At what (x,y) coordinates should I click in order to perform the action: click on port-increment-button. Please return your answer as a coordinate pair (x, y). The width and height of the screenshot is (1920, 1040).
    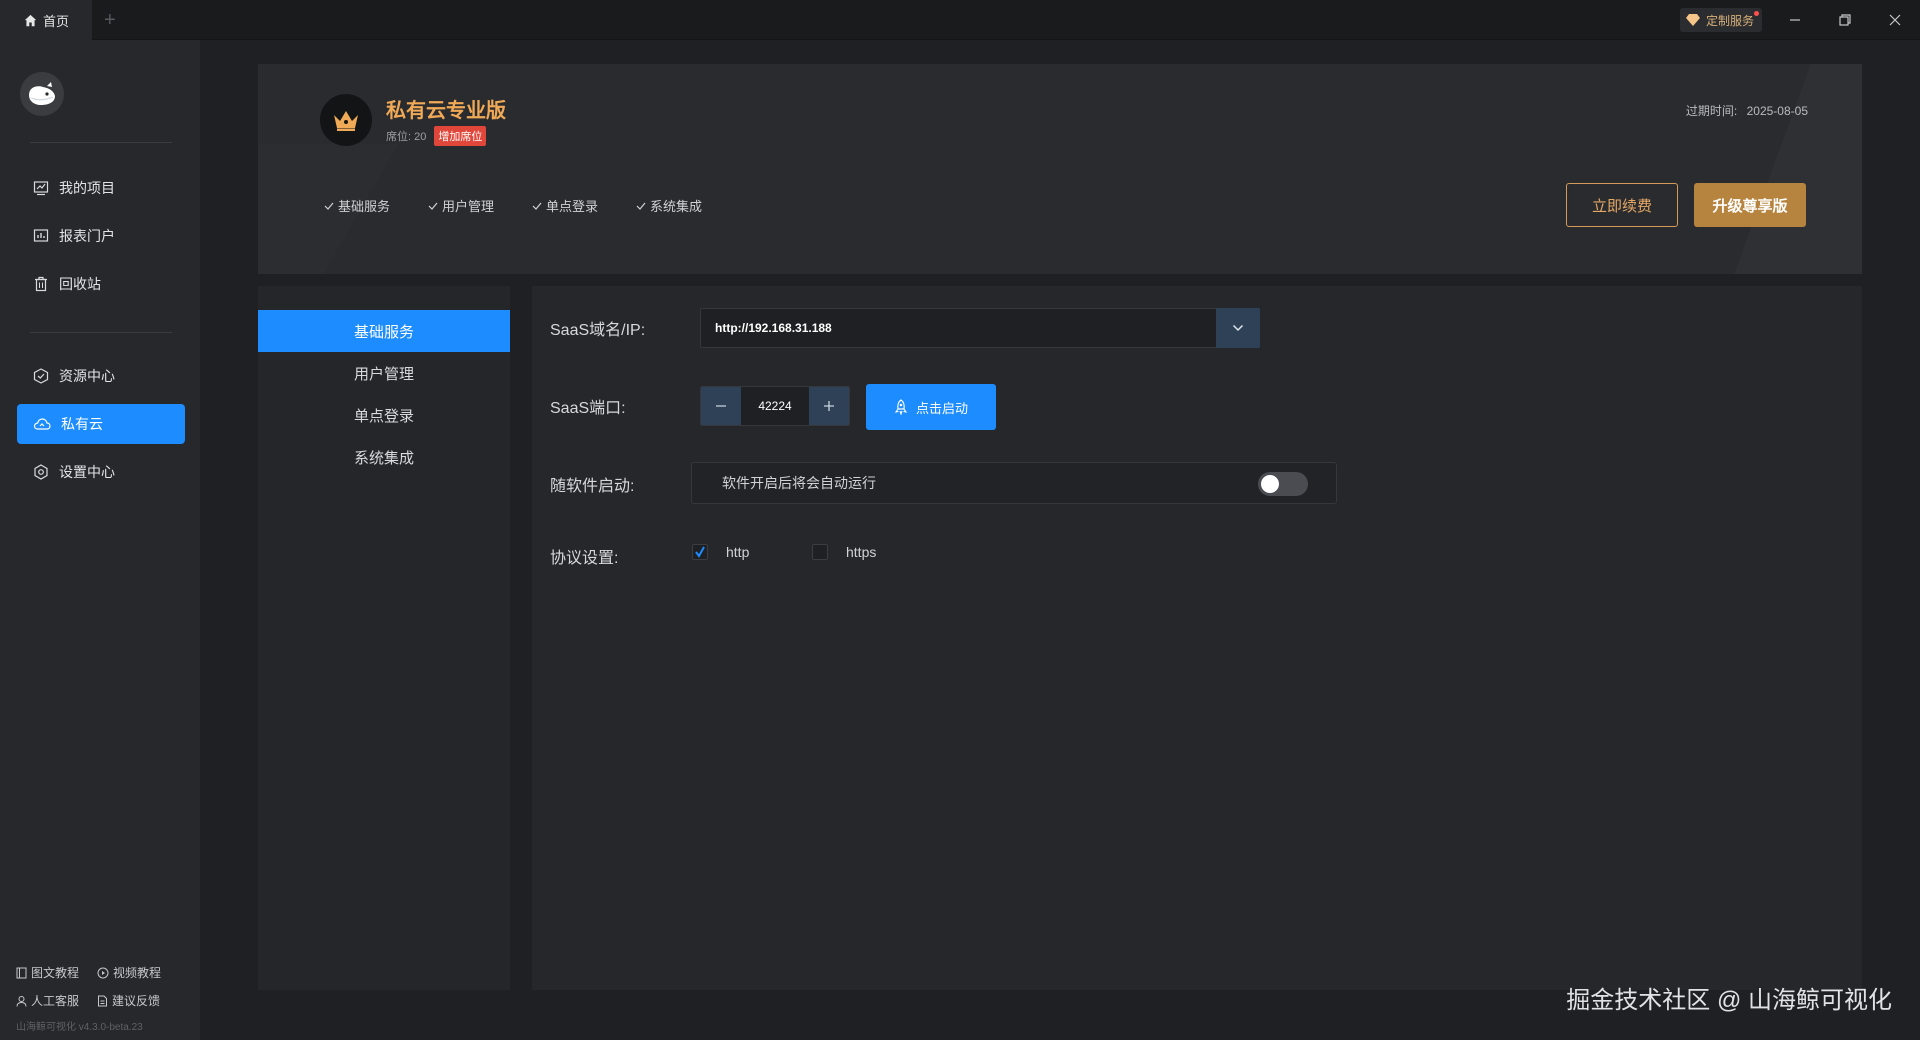
    Looking at the image, I should click on (829, 406).